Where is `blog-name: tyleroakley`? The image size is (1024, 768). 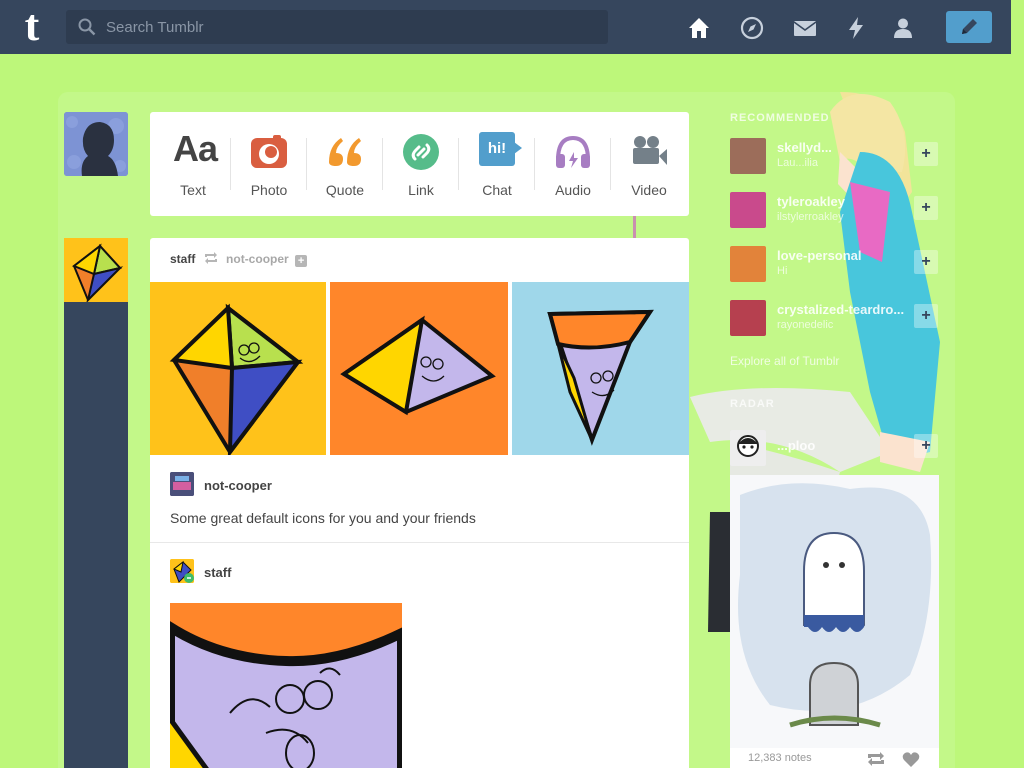
blog-name: tyleroakley is located at coordinates (811, 201).